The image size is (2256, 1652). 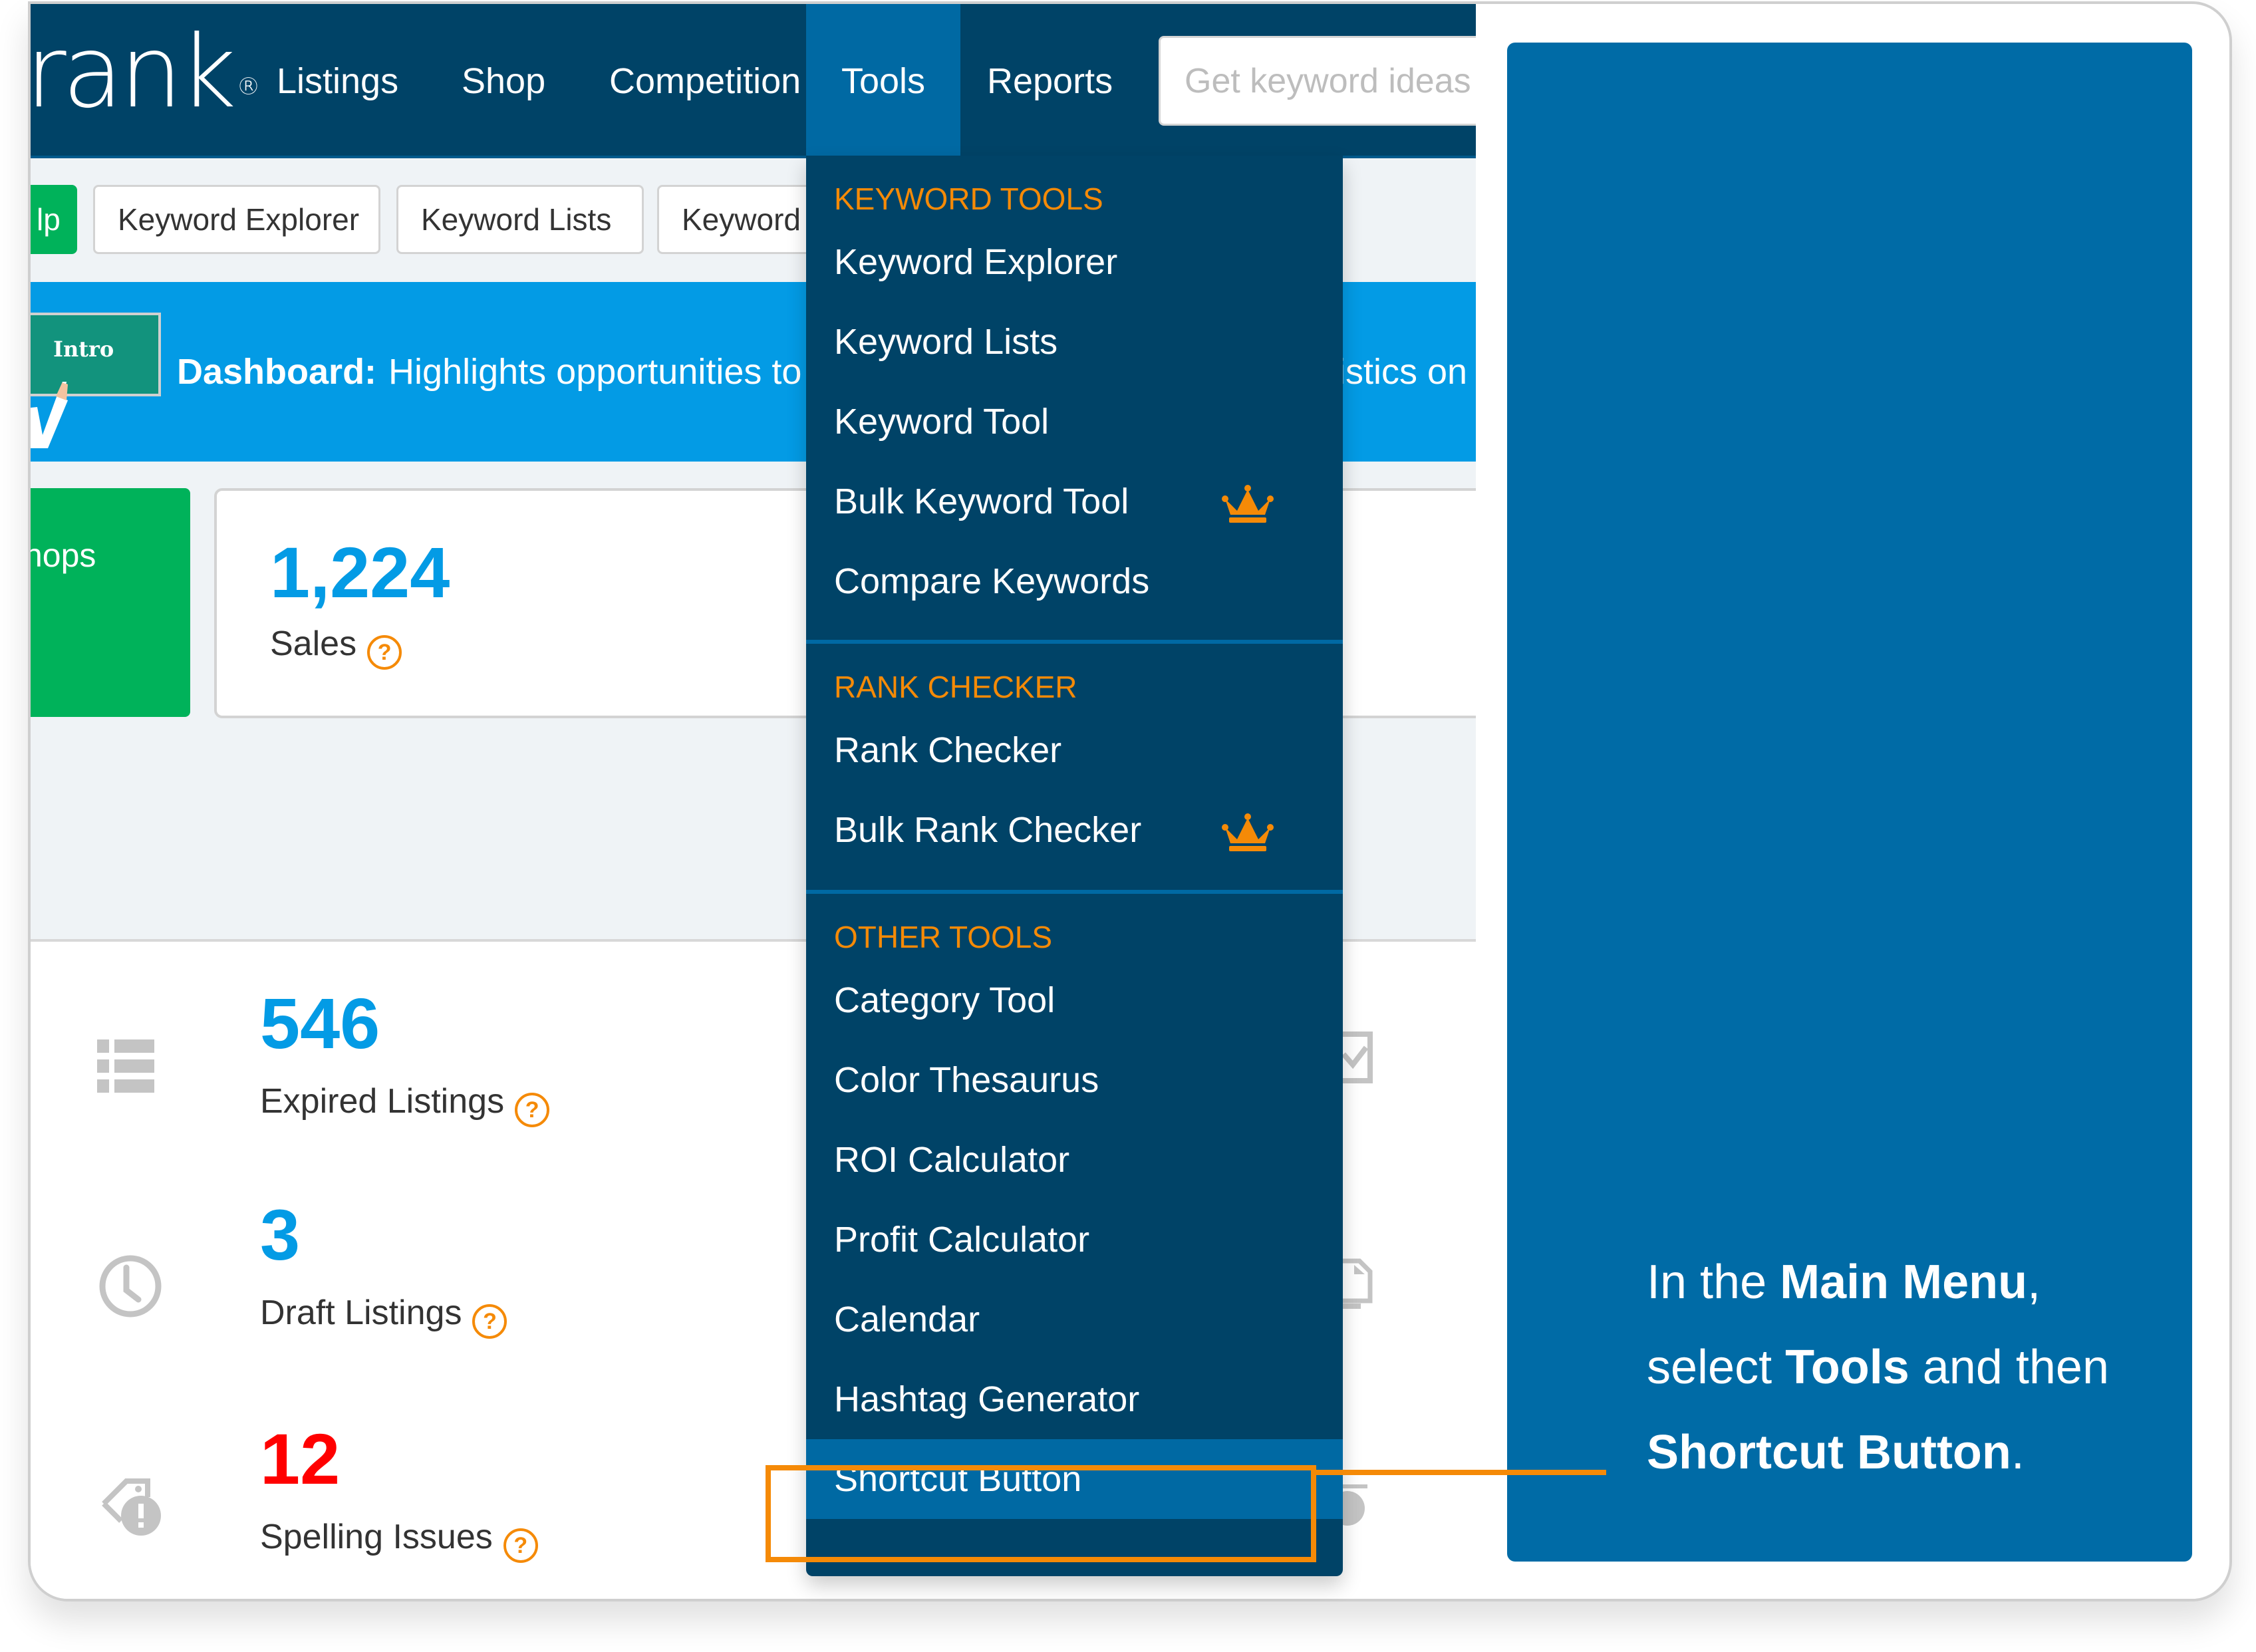 What do you see at coordinates (1317, 81) in the screenshot?
I see `keyword-search-input` at bounding box center [1317, 81].